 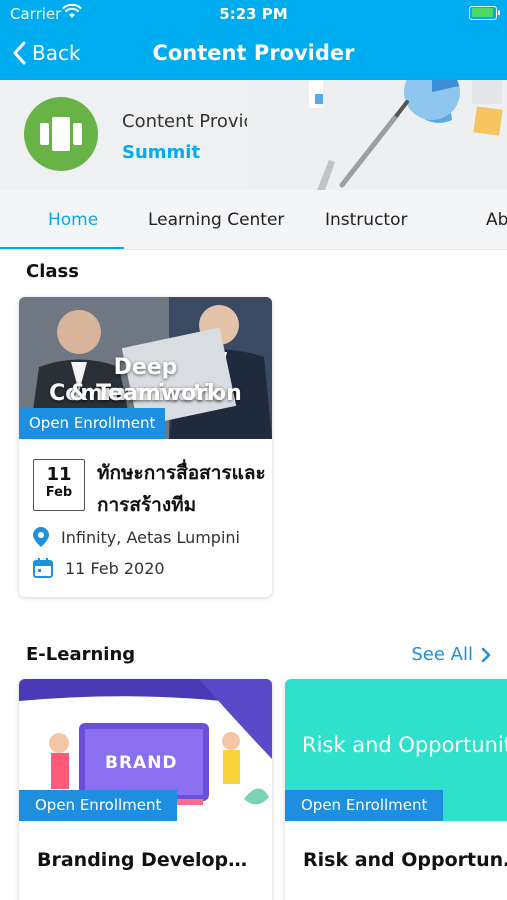 I want to click on section-title-class: Class, so click(x=52, y=271).